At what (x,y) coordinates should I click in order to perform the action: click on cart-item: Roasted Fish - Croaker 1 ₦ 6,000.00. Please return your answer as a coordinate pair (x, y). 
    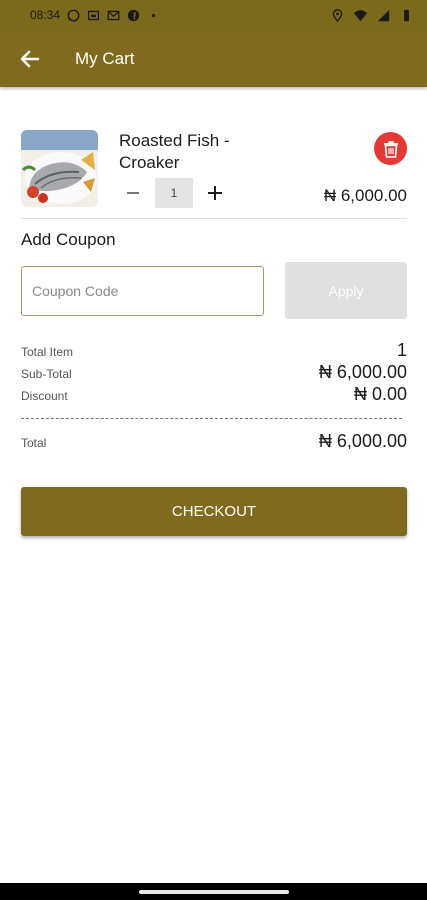
    Looking at the image, I should click on (214, 170).